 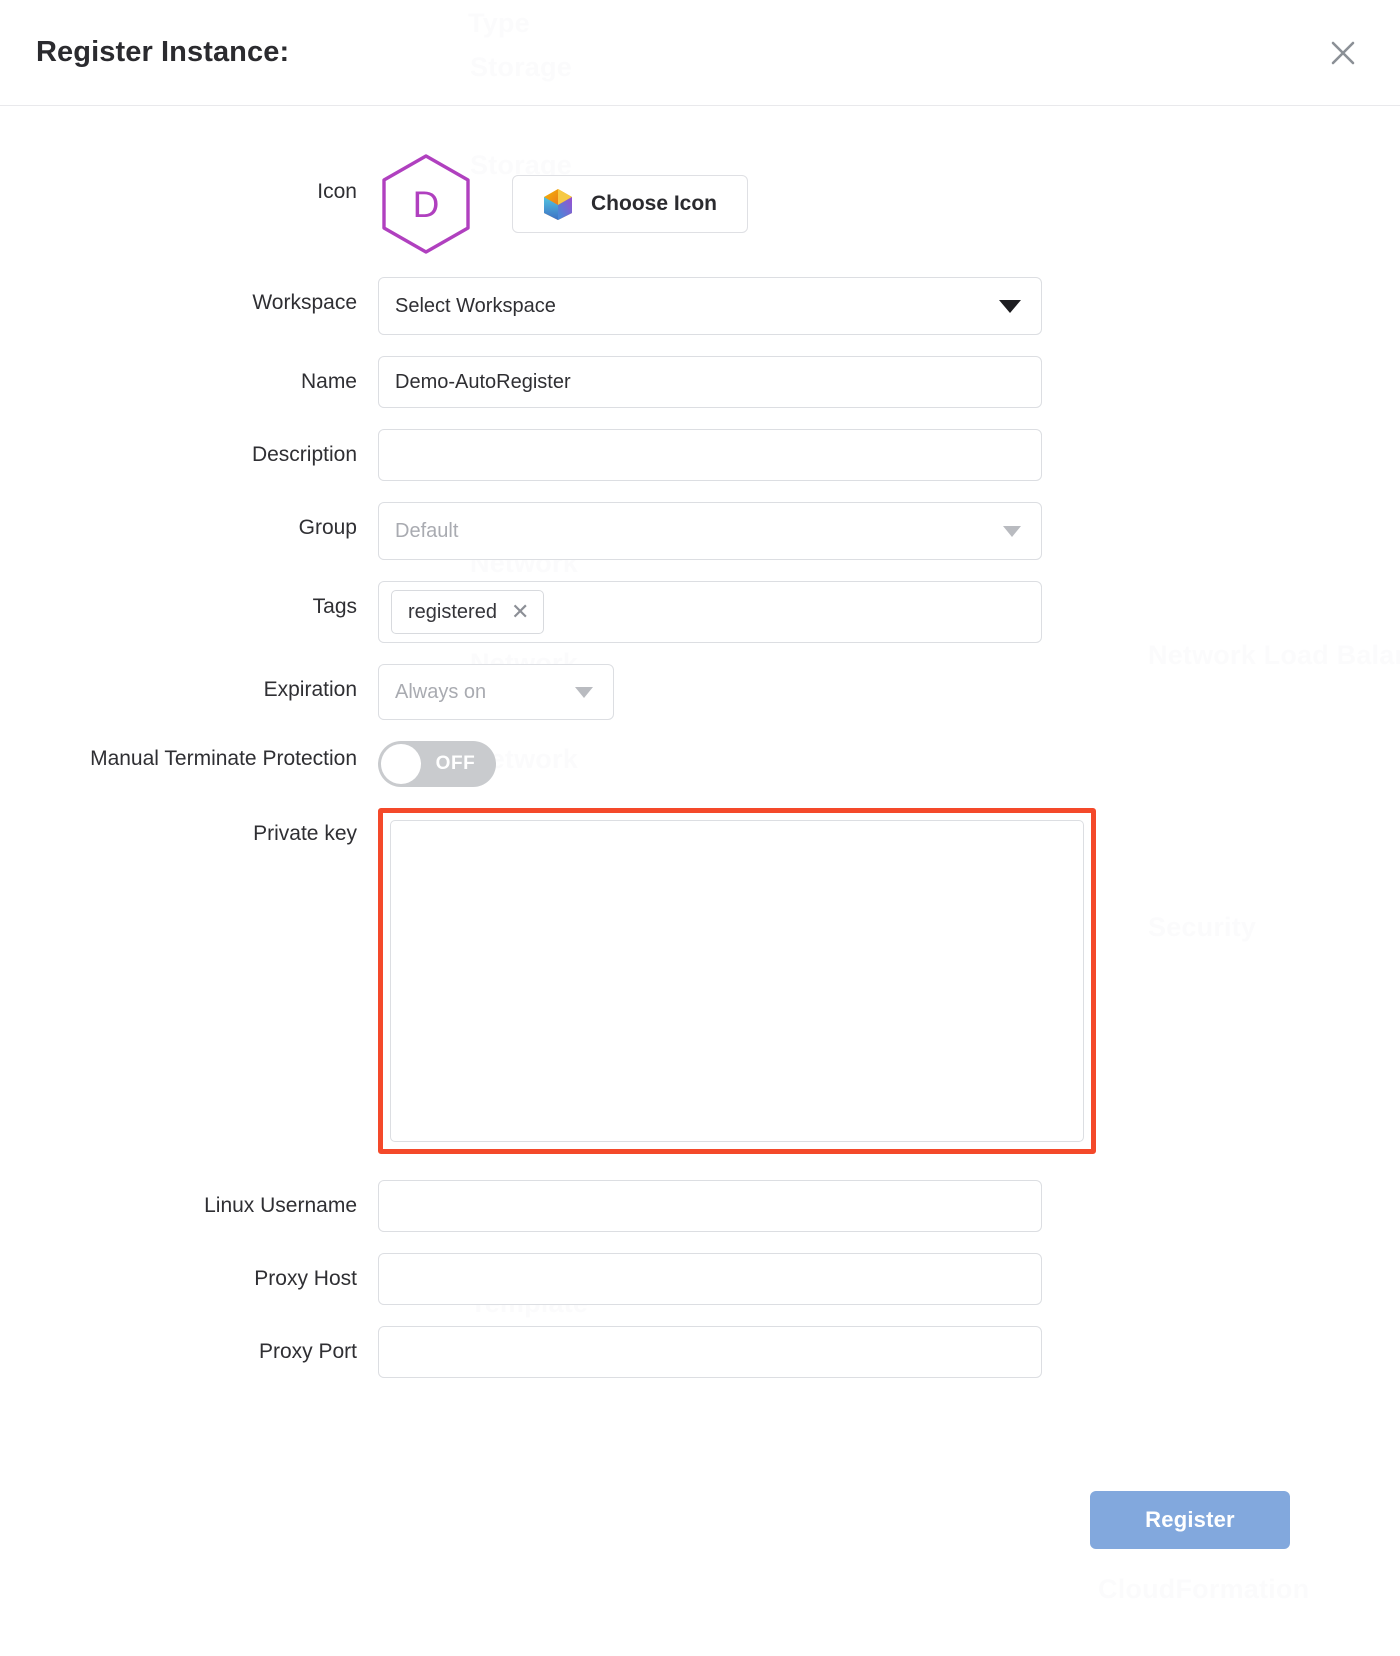 I want to click on name-input: Demo-AutoRegister, so click(x=710, y=382).